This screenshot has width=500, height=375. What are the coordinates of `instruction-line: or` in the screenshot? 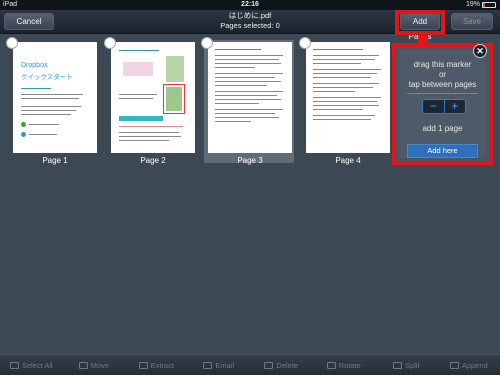 It's located at (442, 74).